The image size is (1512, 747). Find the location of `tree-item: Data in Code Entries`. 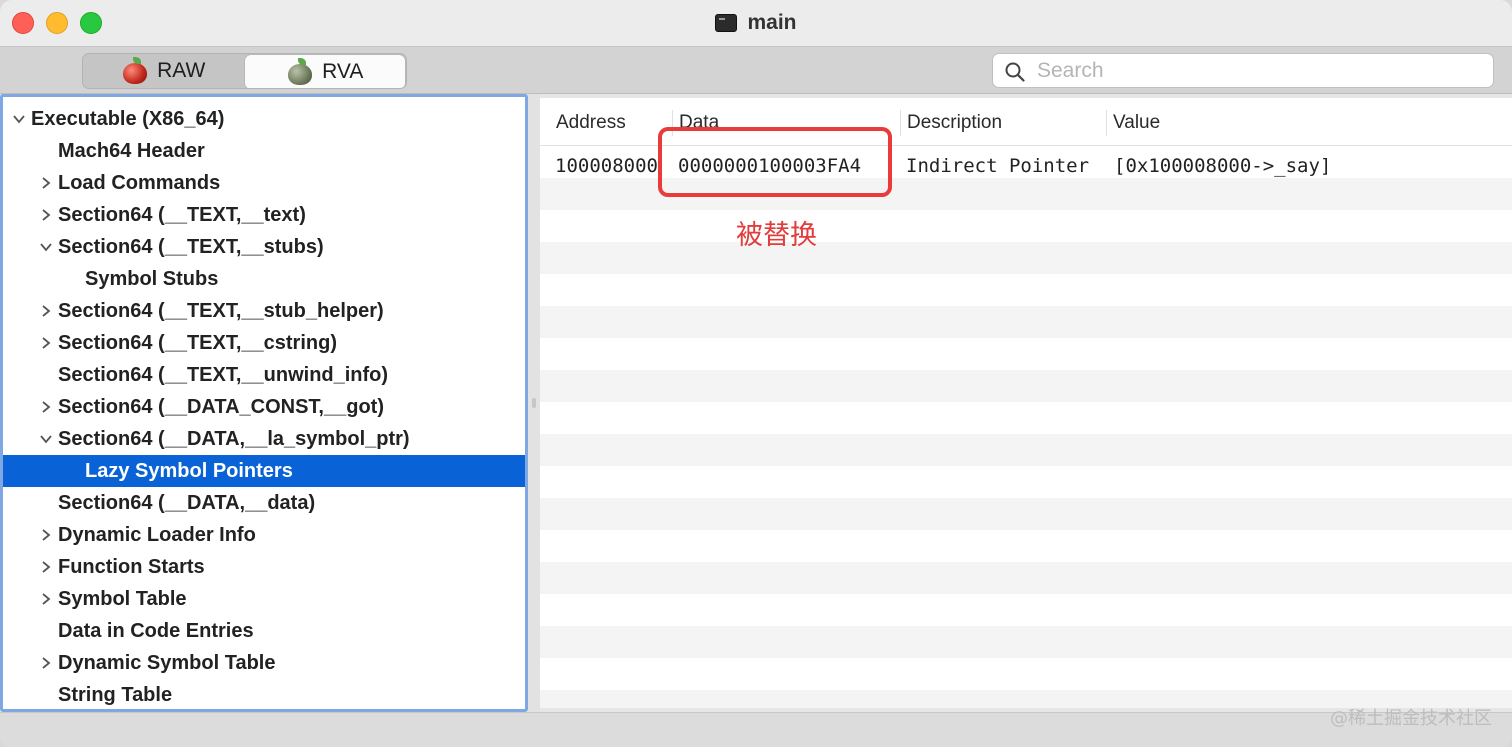

tree-item: Data in Code Entries is located at coordinates (264, 631).